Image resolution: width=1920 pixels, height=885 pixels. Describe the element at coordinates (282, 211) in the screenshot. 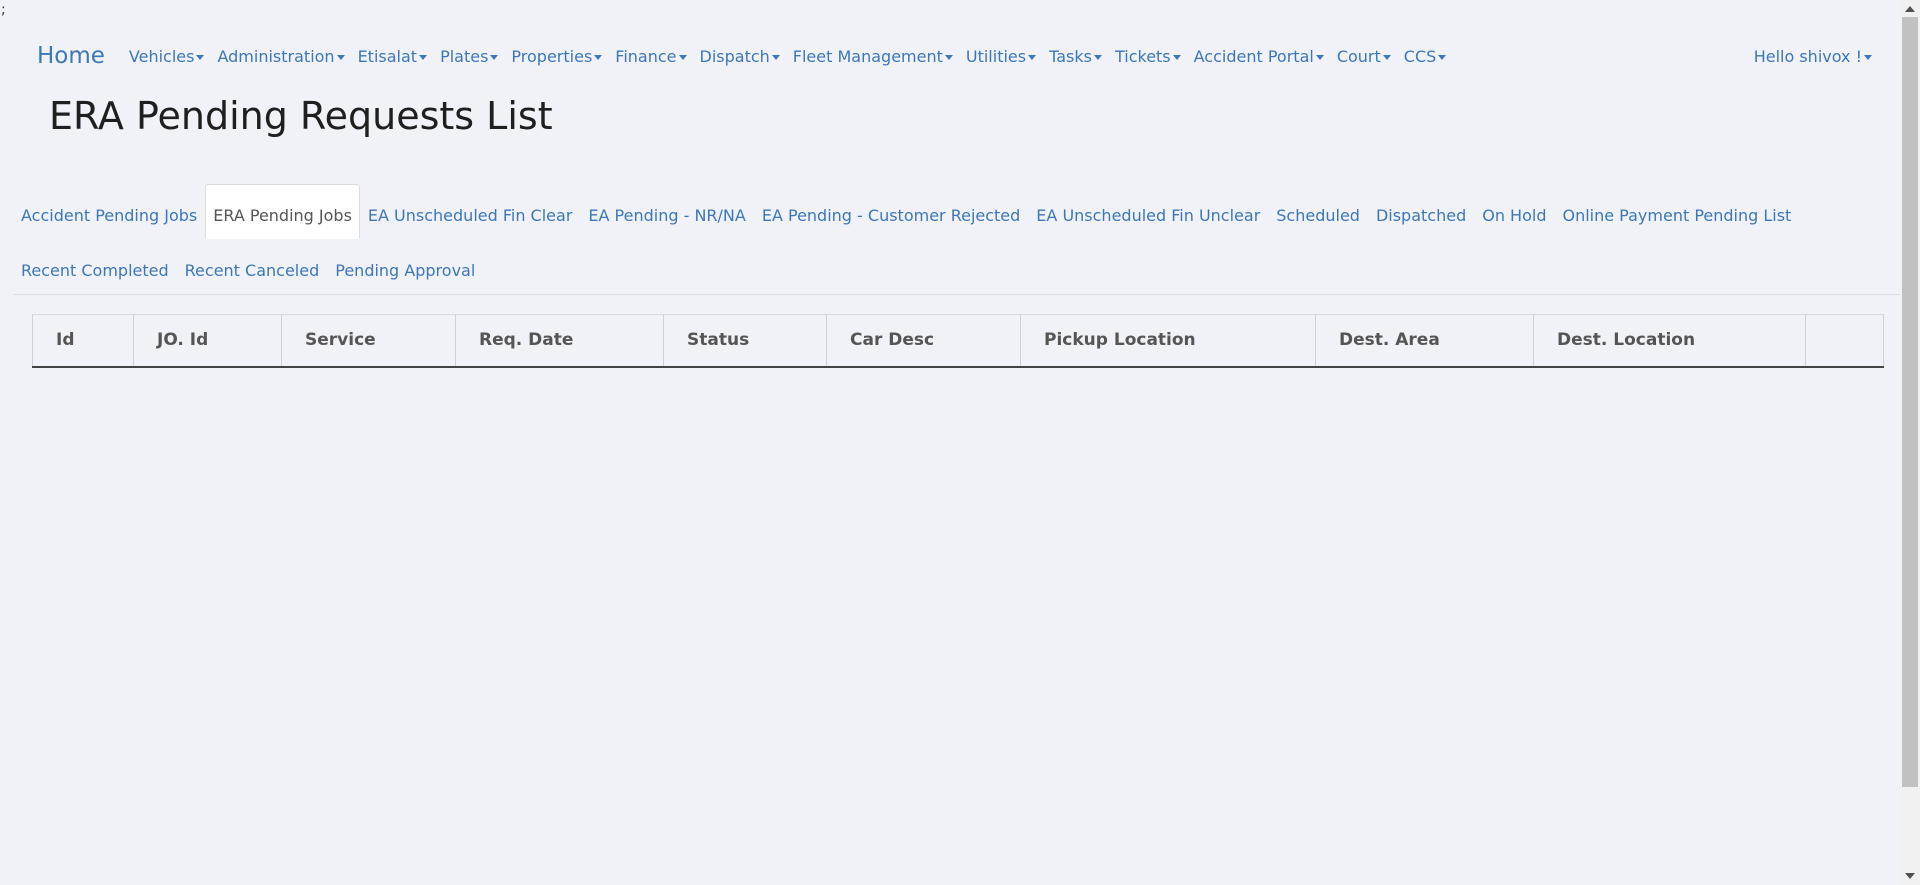

I see `tab-era-pending-jobs: ERA Pending Jobs` at that location.